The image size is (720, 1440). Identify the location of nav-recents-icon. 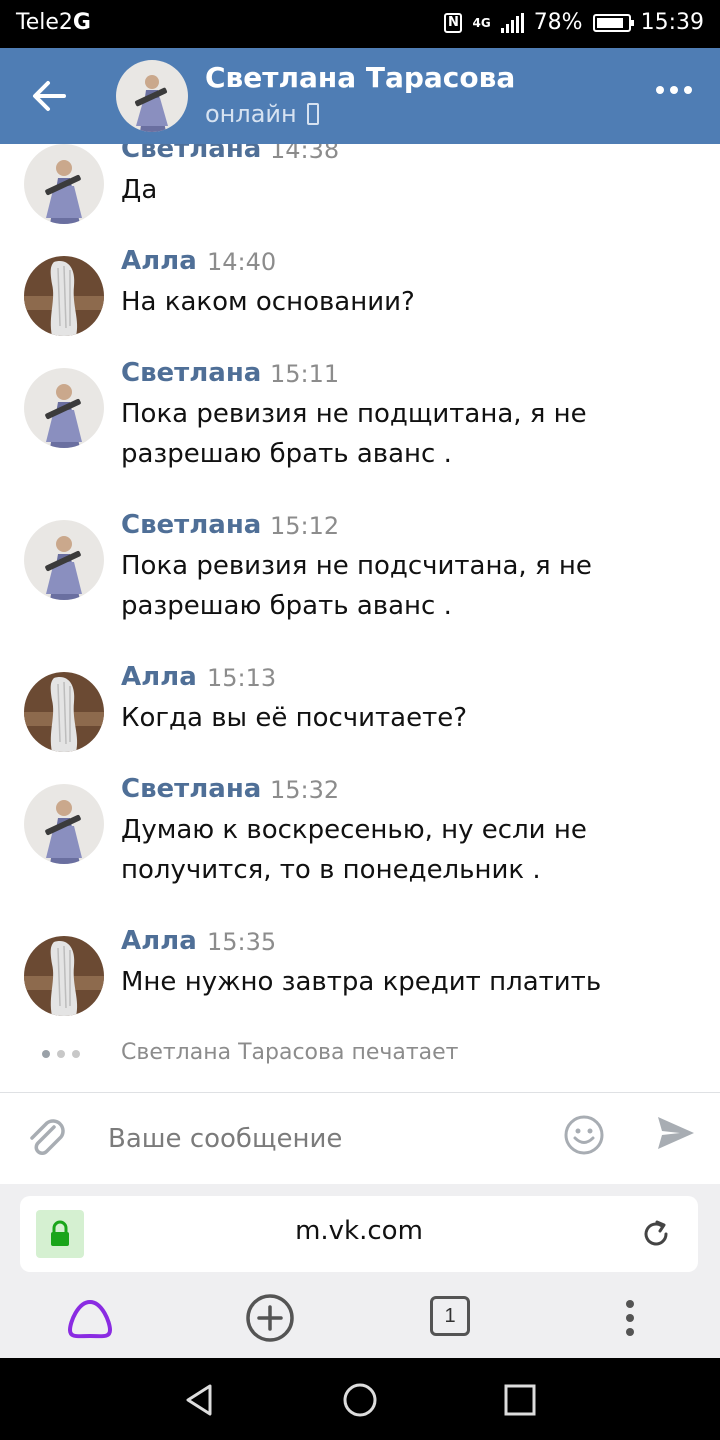
(520, 1400).